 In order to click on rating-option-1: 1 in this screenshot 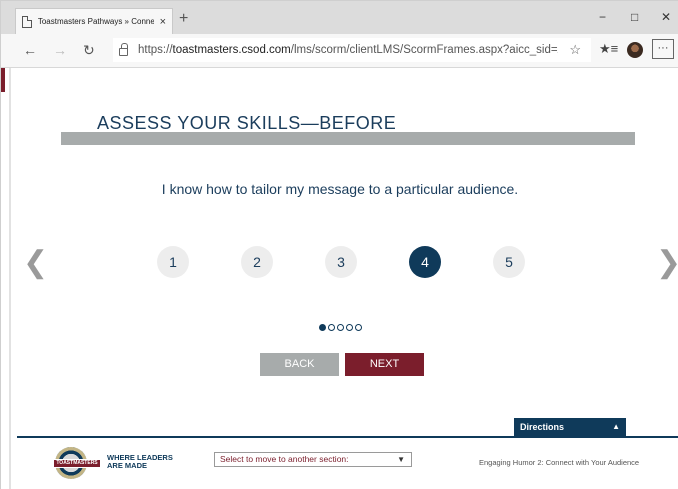, I will do `click(173, 262)`.